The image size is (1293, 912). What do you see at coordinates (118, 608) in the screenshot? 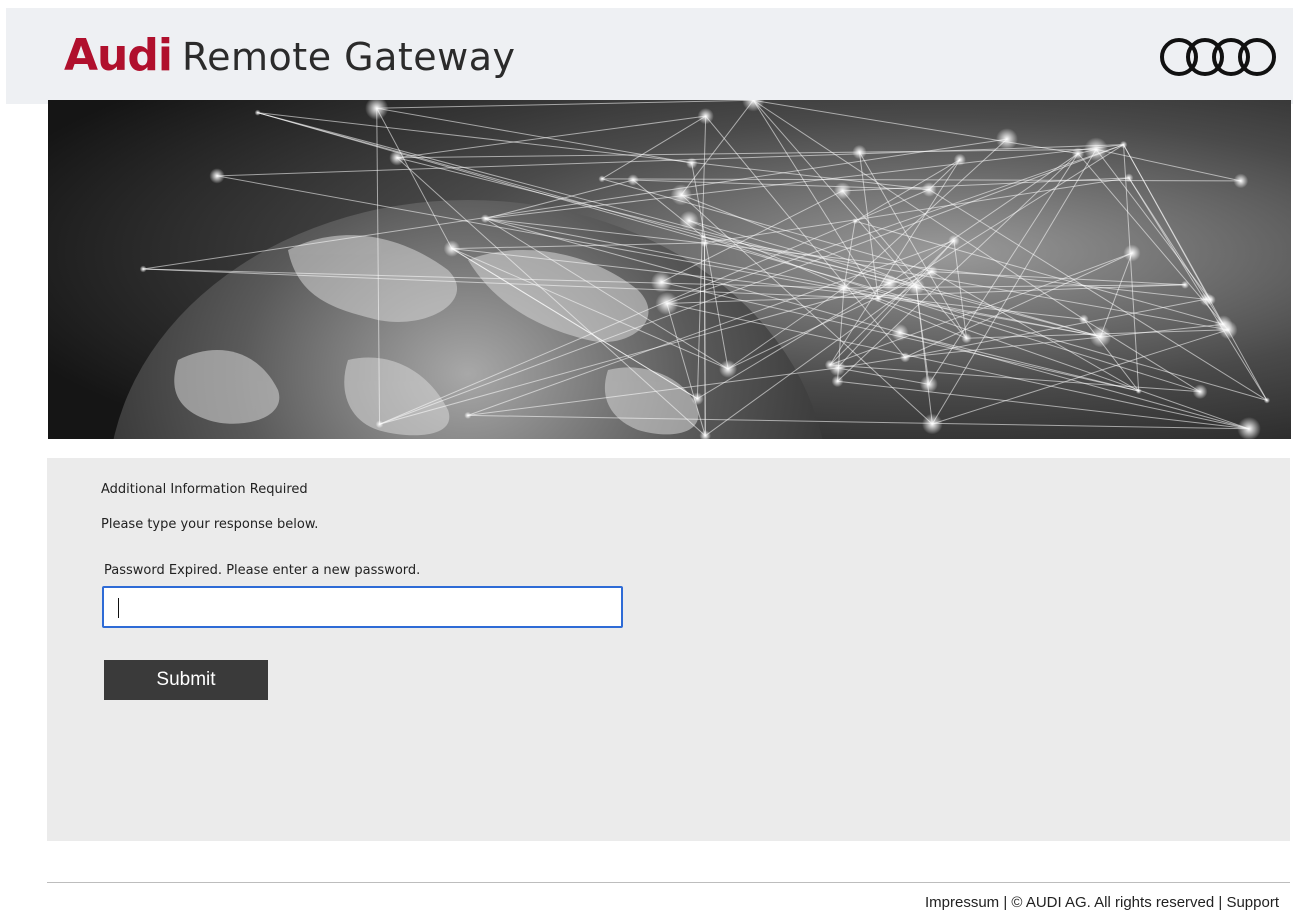
I see `text-caret` at bounding box center [118, 608].